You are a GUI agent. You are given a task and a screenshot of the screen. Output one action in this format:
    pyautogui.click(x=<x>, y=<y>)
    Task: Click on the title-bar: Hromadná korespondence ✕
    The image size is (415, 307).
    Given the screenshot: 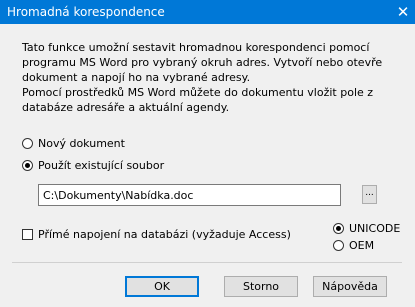 What is the action you would take?
    pyautogui.click(x=207, y=12)
    